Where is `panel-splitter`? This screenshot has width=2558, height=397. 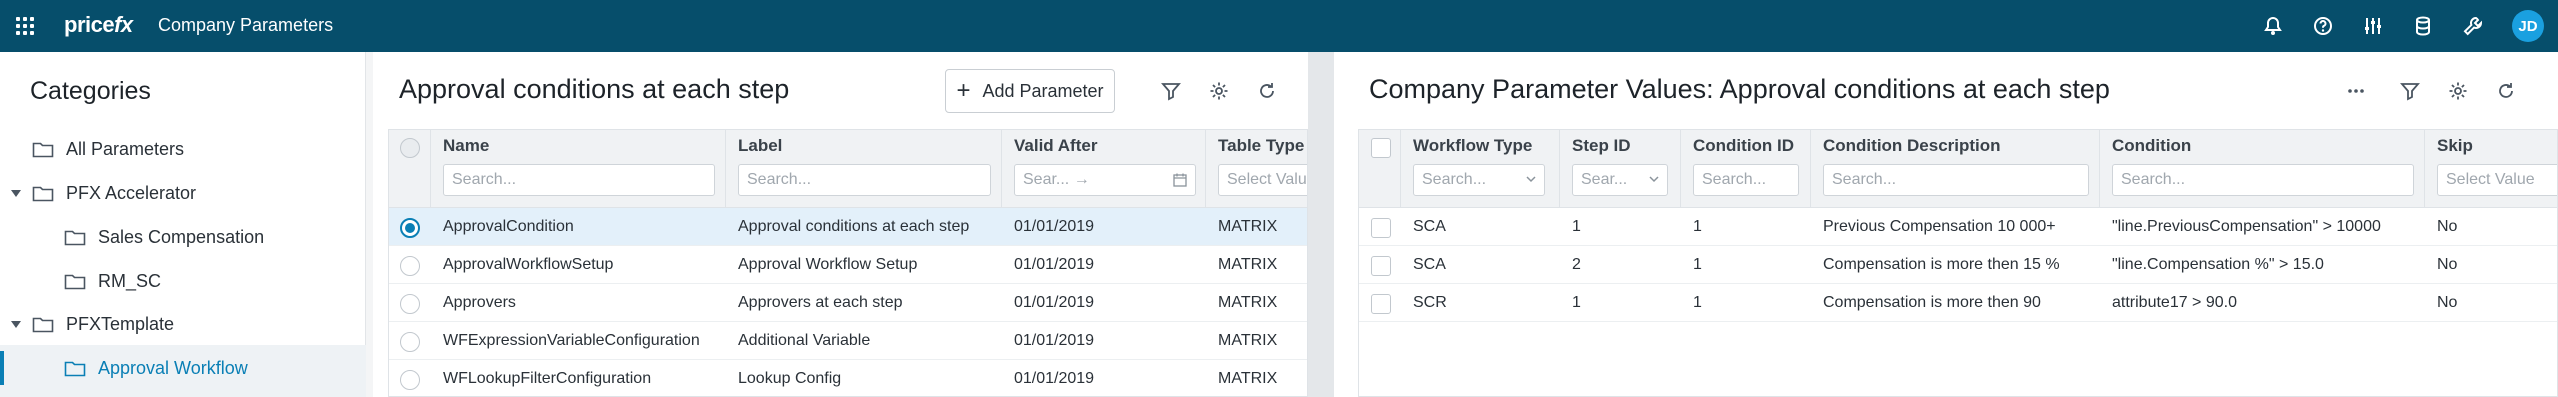 panel-splitter is located at coordinates (1321, 224).